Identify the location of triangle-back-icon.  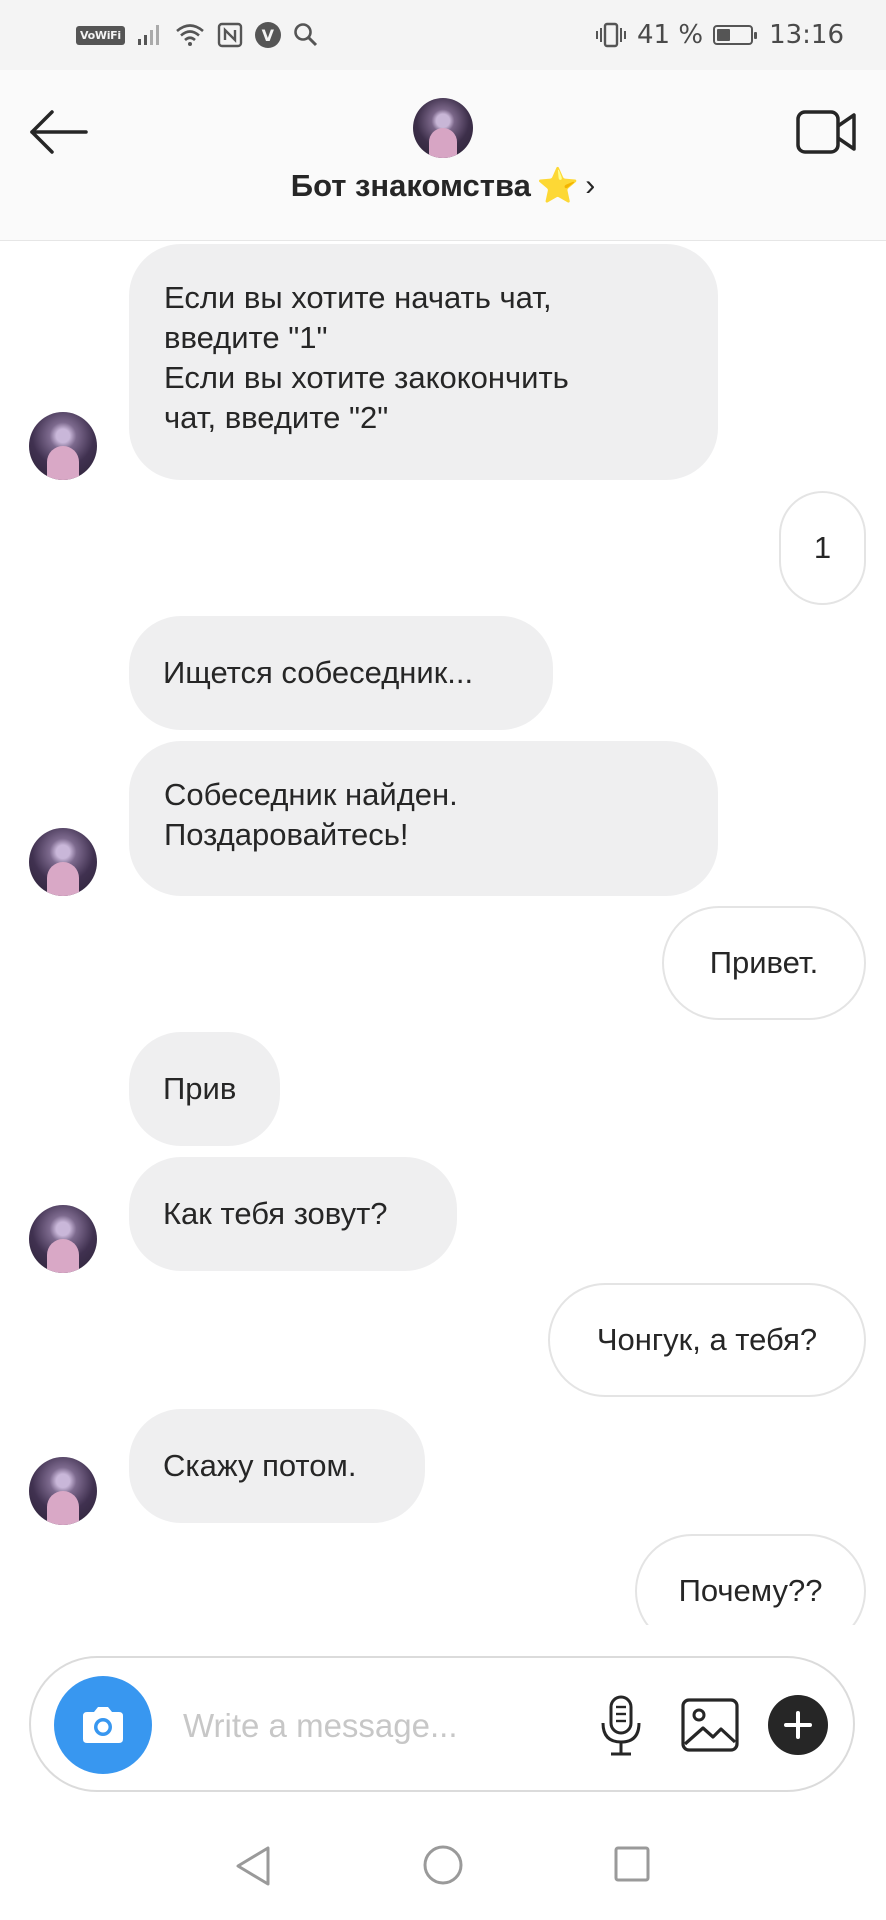
(253, 1866).